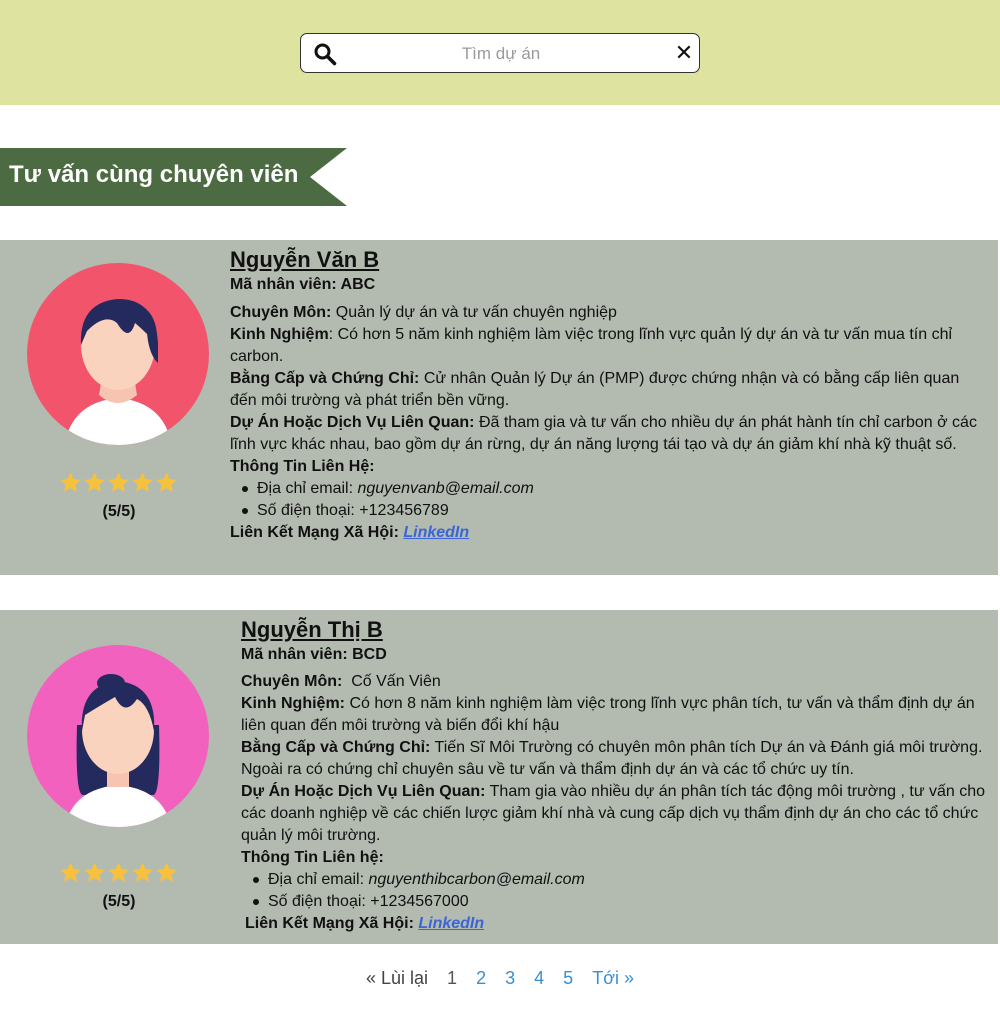 This screenshot has width=1000, height=1024. What do you see at coordinates (325, 54) in the screenshot?
I see `search-icon` at bounding box center [325, 54].